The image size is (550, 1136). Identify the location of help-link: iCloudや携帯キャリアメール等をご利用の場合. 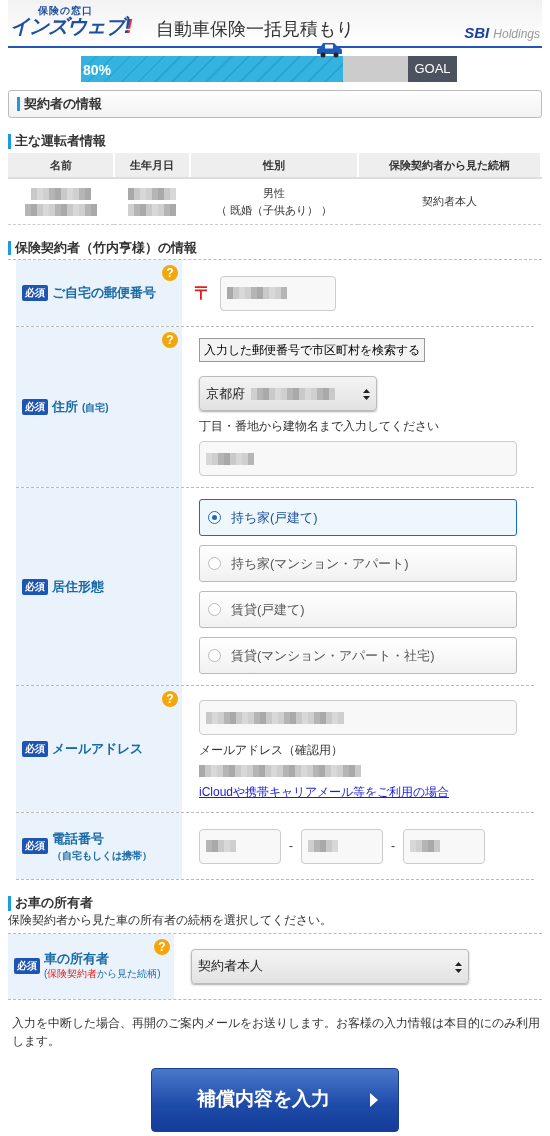
(358, 792).